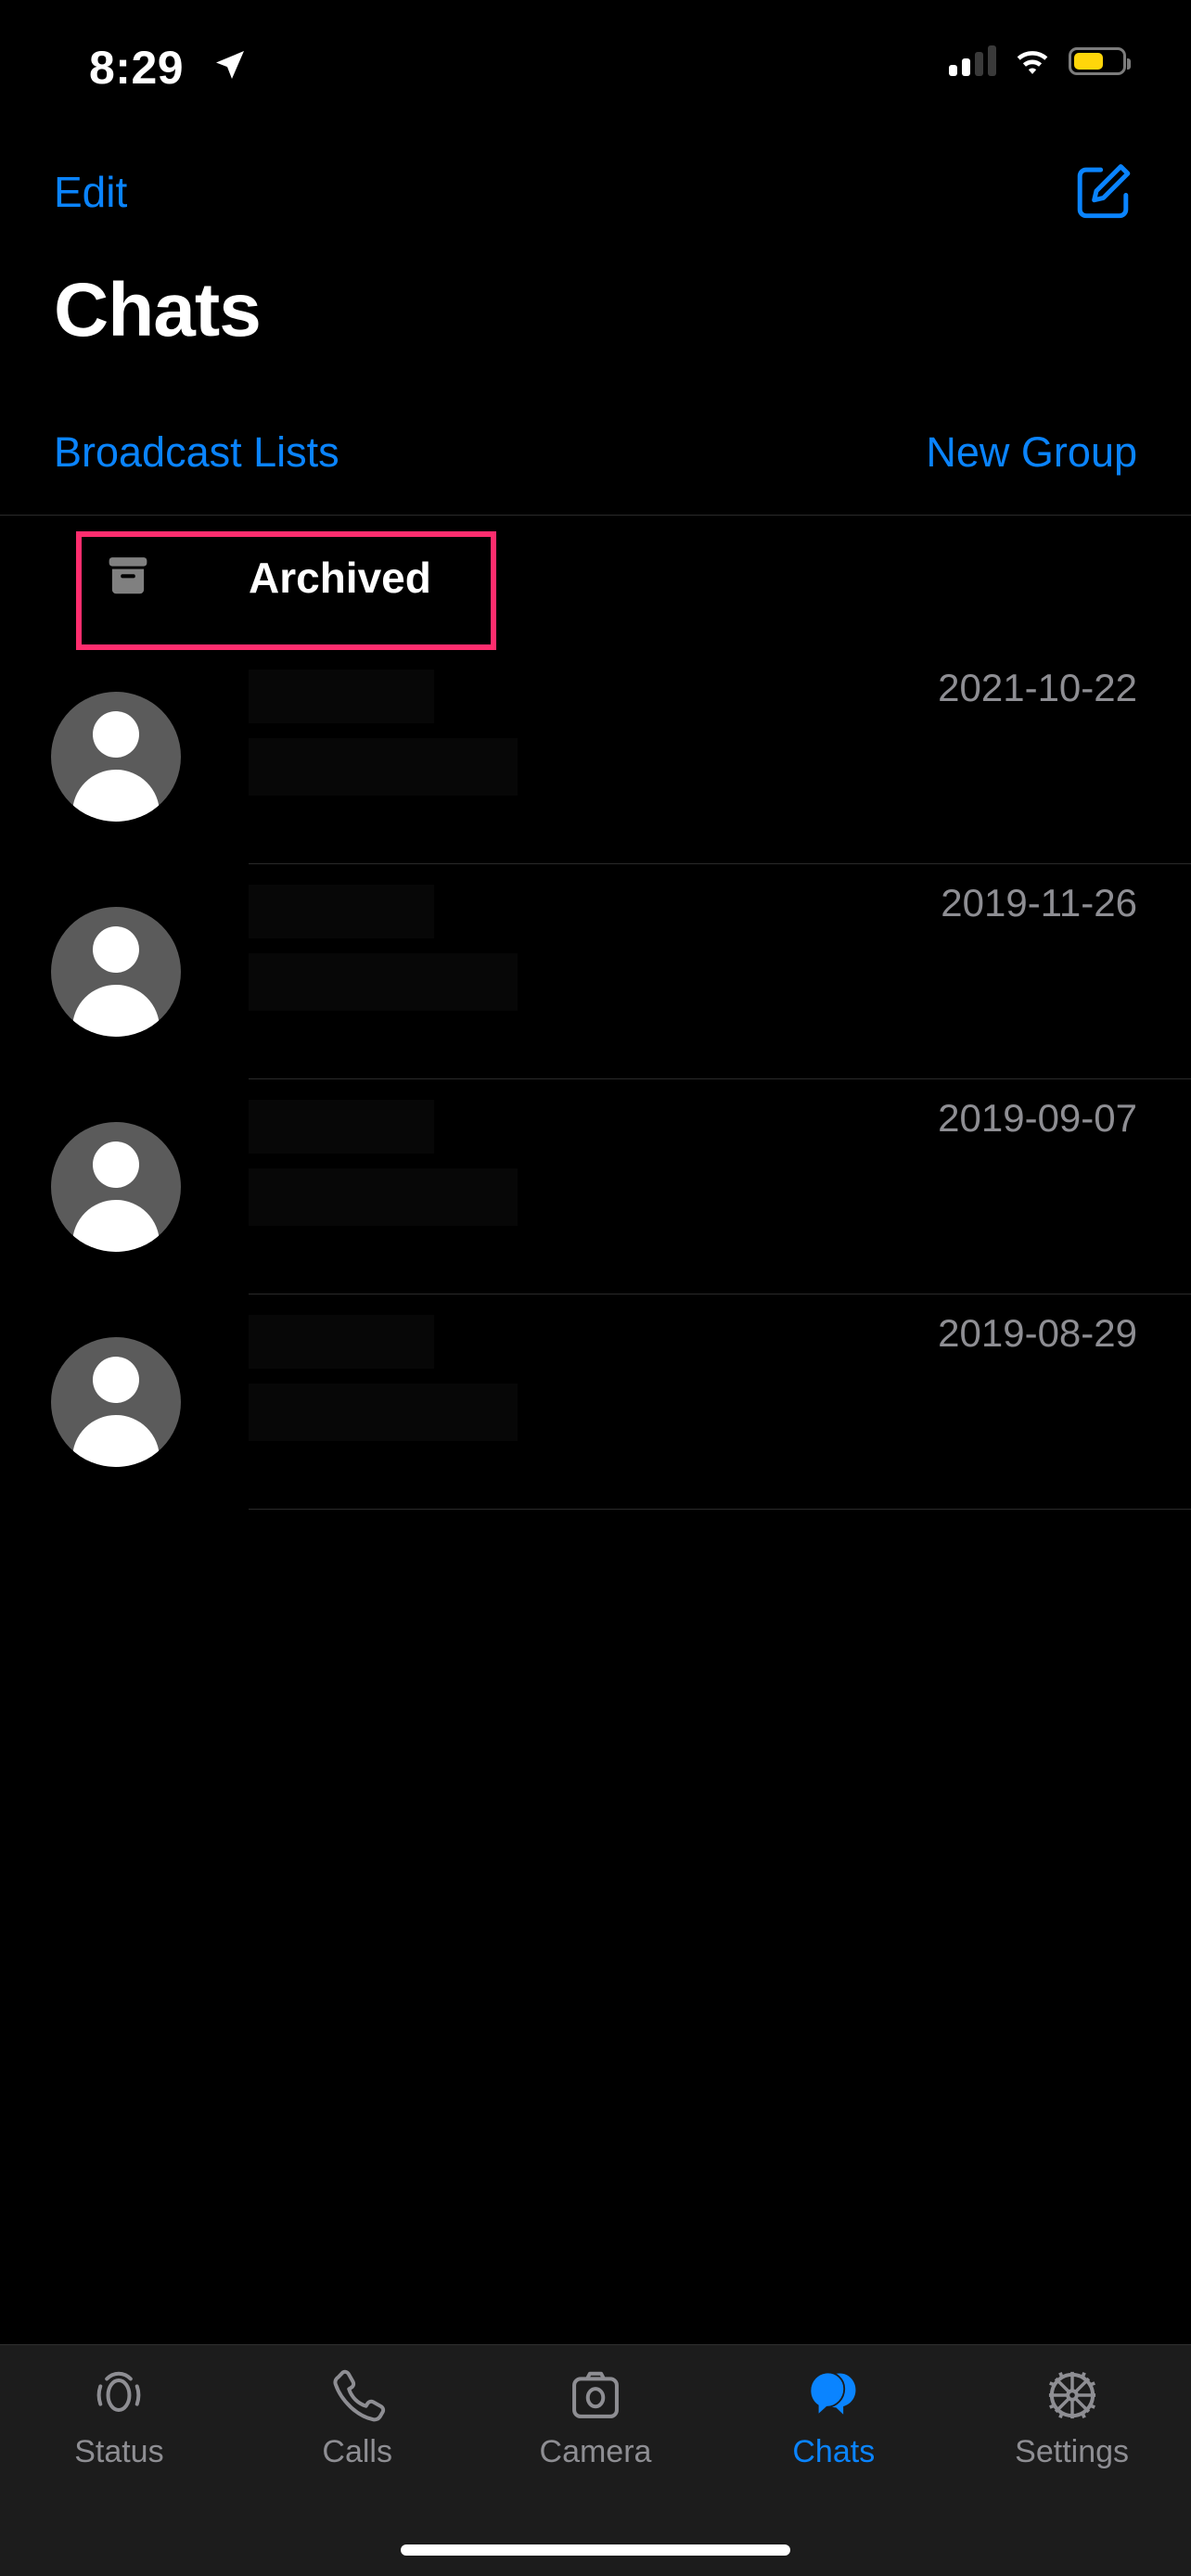  I want to click on gear-icon, so click(1073, 2395).